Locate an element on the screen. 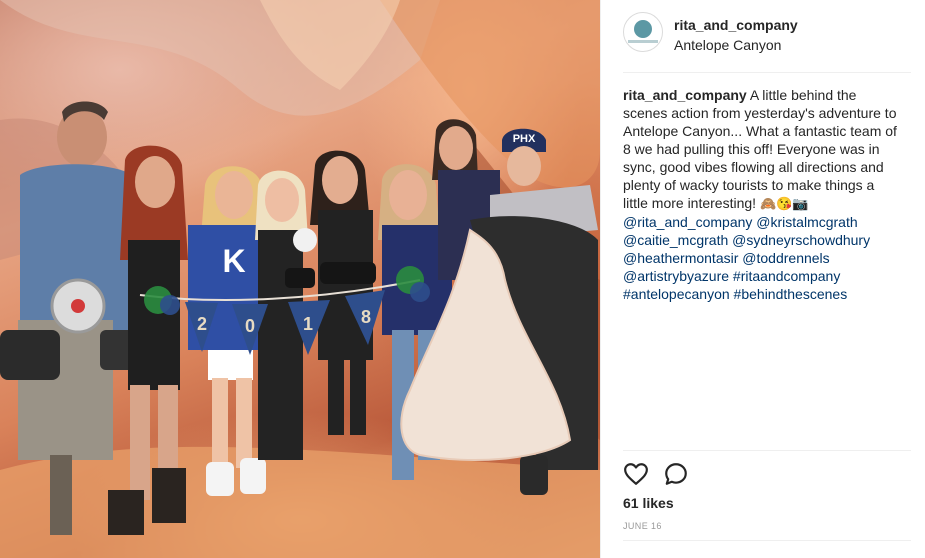 Image resolution: width=925 pixels, height=558 pixels. post-header: rita_and_company Antelope Canyon is located at coordinates (767, 34).